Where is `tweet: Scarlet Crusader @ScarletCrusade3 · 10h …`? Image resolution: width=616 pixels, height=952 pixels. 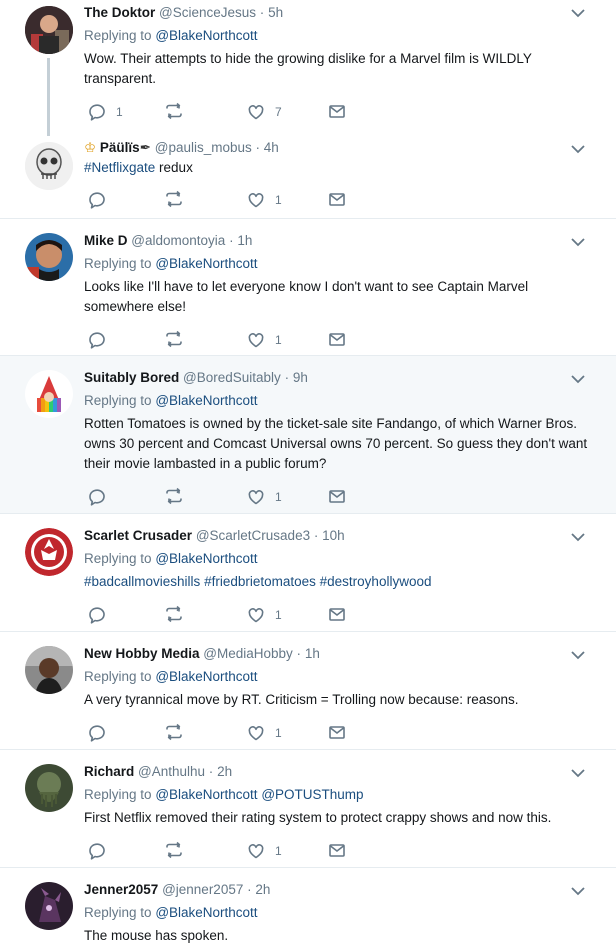
tweet: Scarlet Crusader @ScarletCrusade3 · 10h … is located at coordinates (308, 573).